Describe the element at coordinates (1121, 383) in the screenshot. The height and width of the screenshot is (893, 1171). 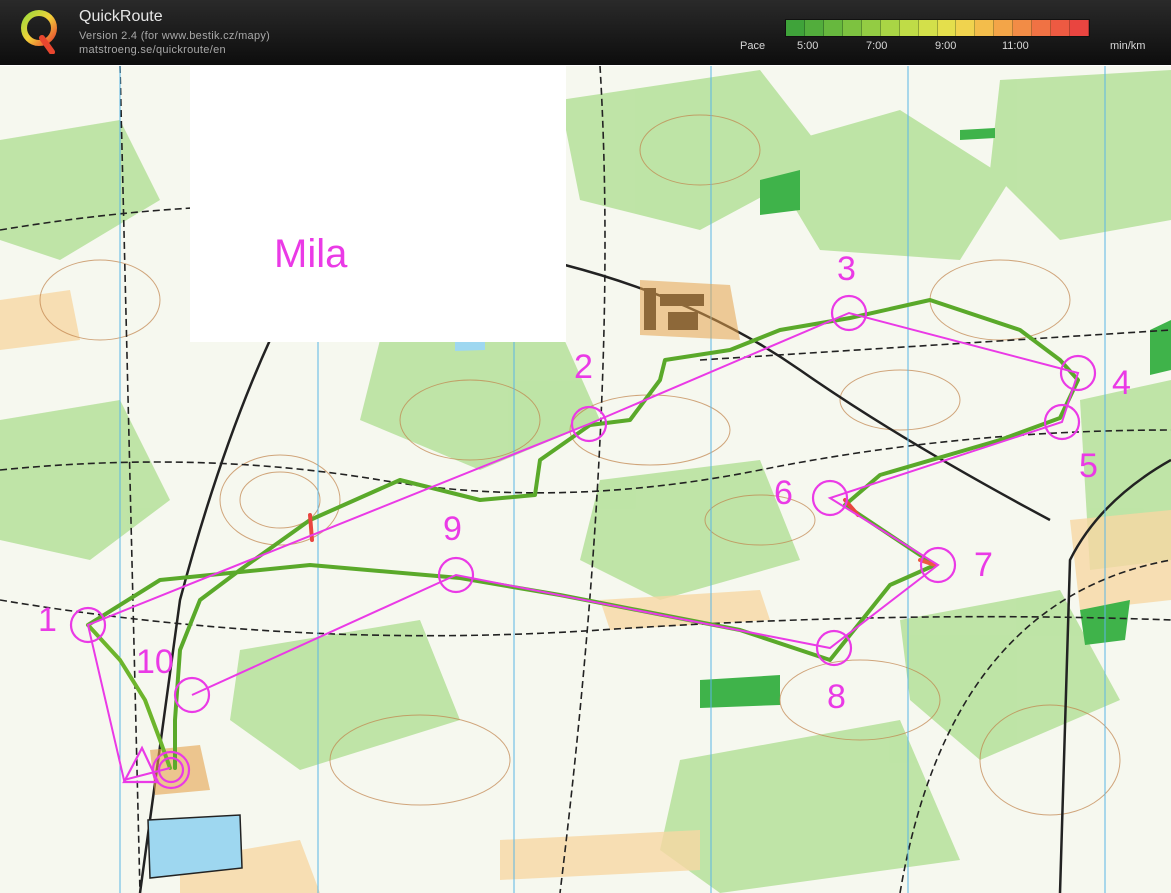
I see `control-number: 4` at that location.